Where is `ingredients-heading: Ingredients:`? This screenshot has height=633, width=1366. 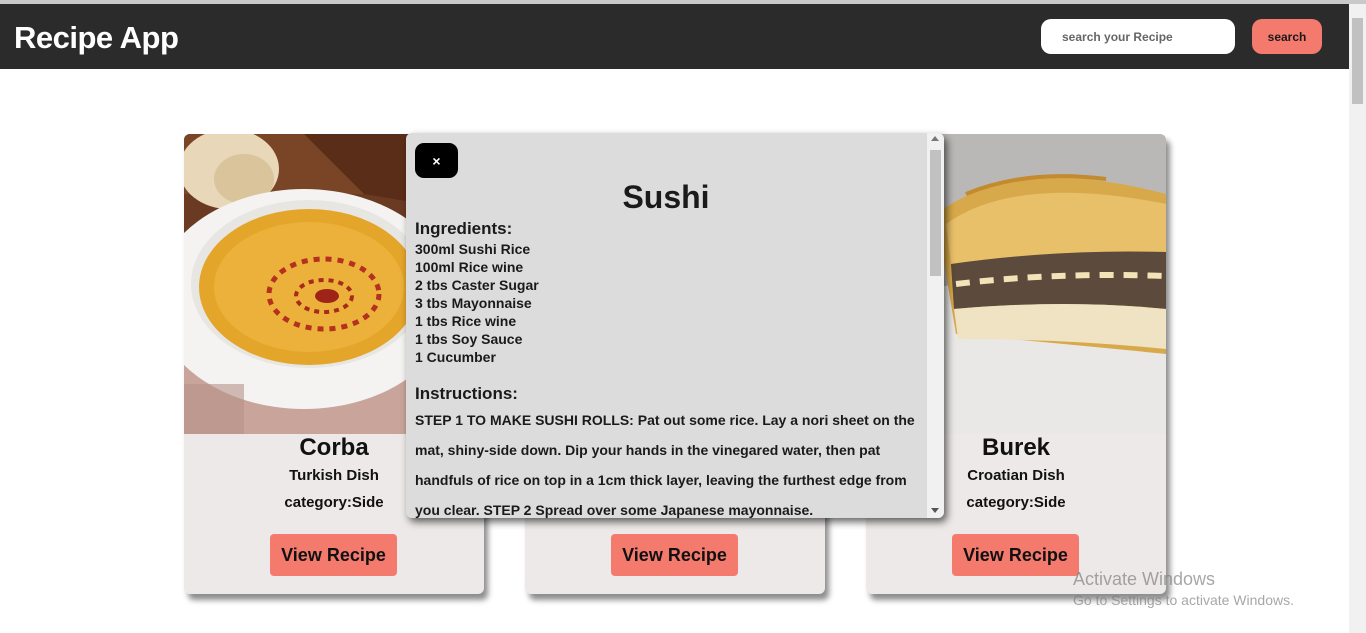
ingredients-heading: Ingredients: is located at coordinates (464, 228).